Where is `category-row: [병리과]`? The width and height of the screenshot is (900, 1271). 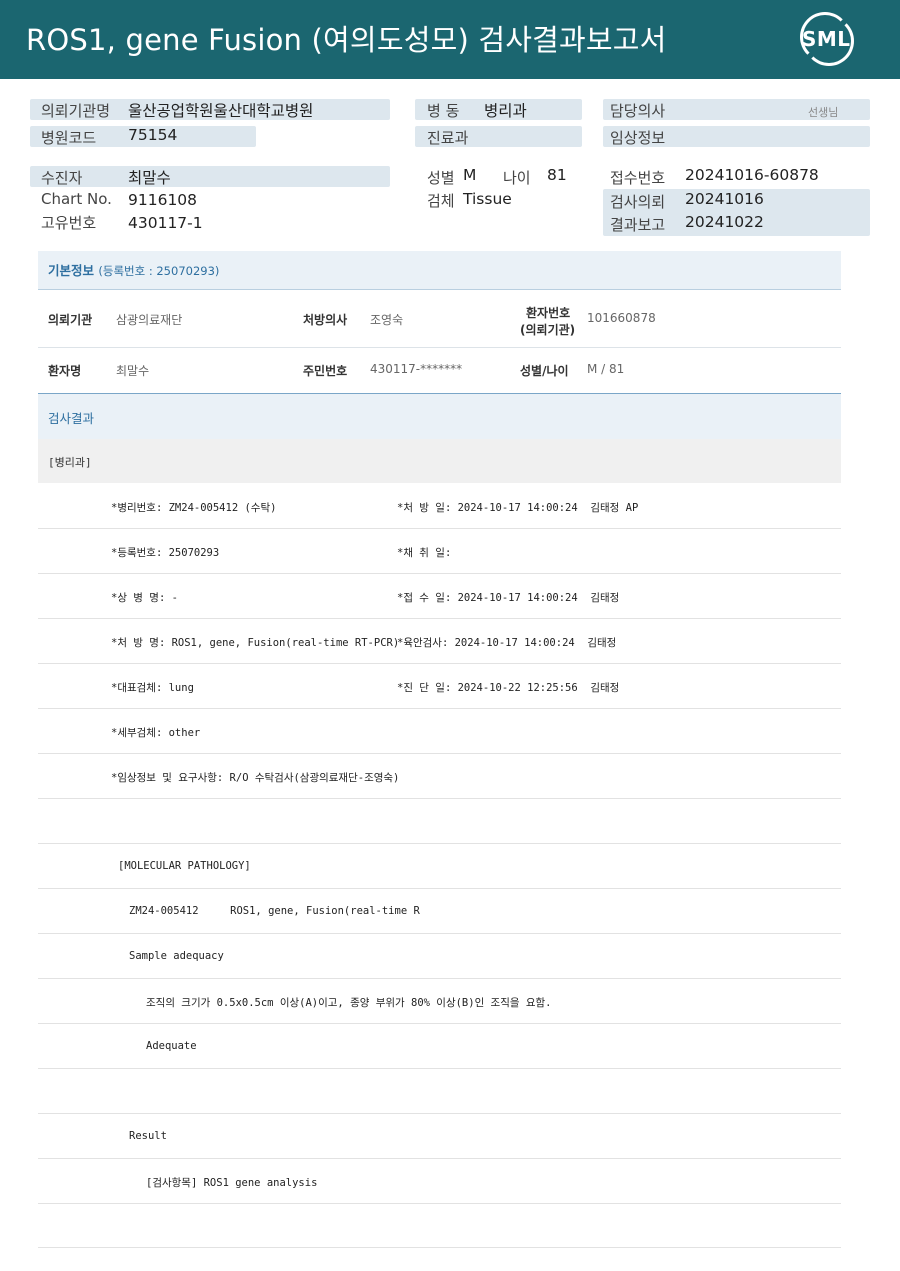
category-row: [병리과] is located at coordinates (439, 461).